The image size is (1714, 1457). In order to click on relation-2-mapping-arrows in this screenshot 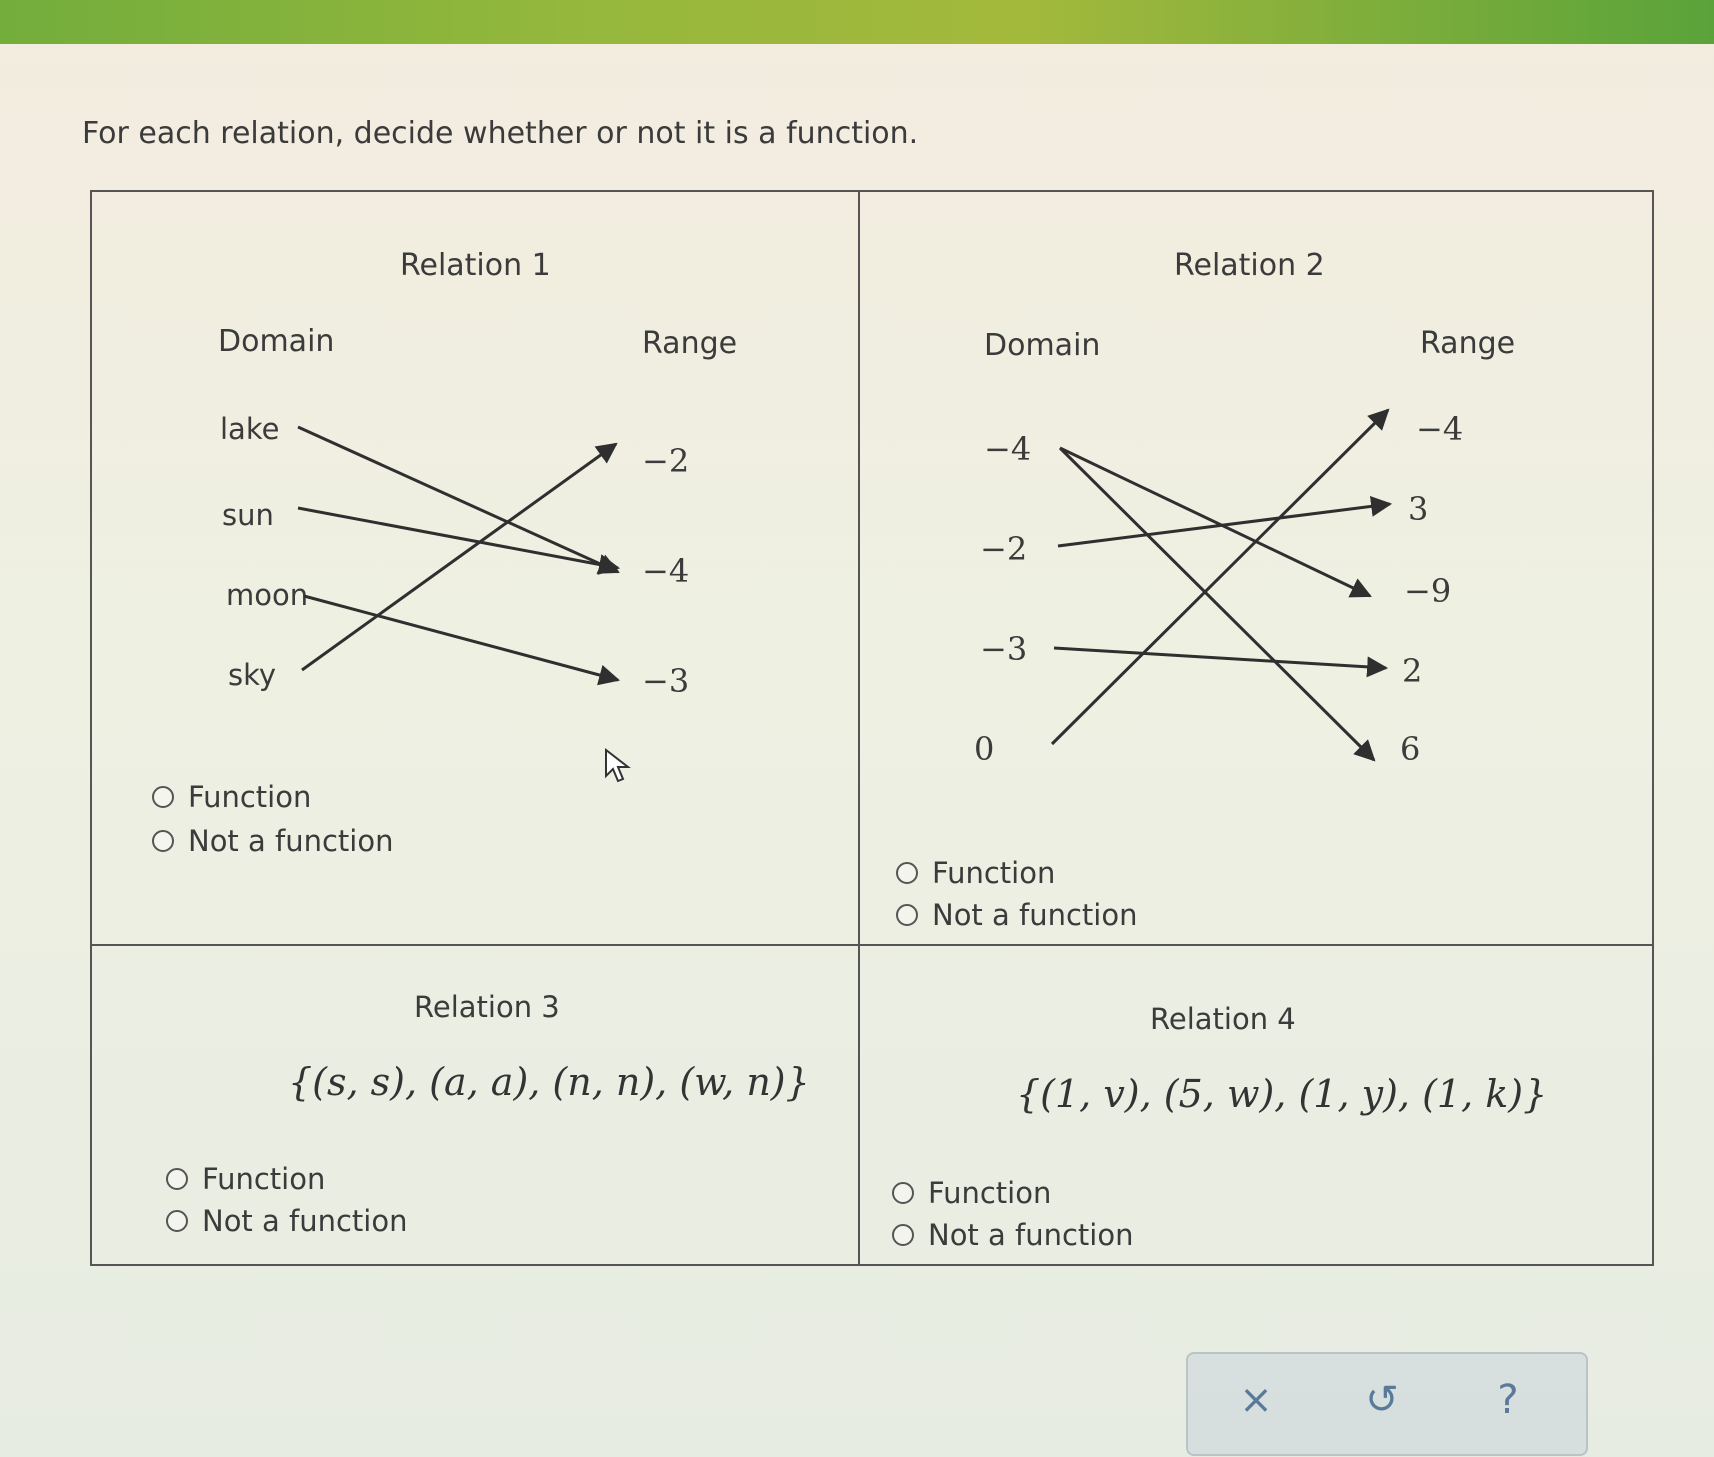, I will do `click(1221, 585)`.